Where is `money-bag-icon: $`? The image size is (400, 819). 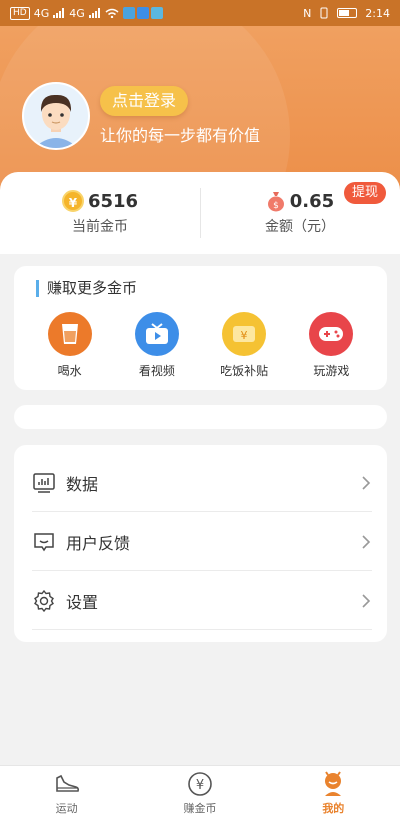 money-bag-icon: $ is located at coordinates (275, 202).